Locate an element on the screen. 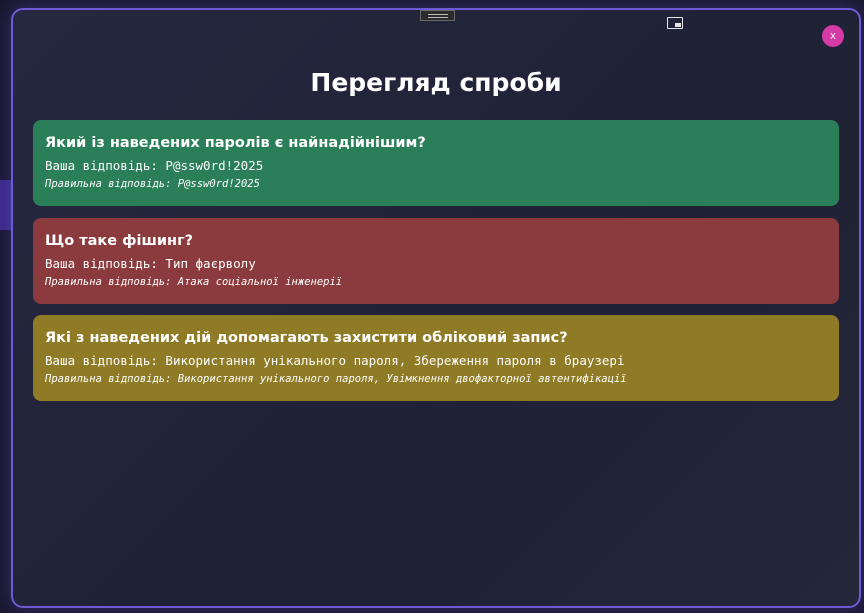 The width and height of the screenshot is (864, 613). correct-answer-value: Атака соціальної інженерії is located at coordinates (260, 282).